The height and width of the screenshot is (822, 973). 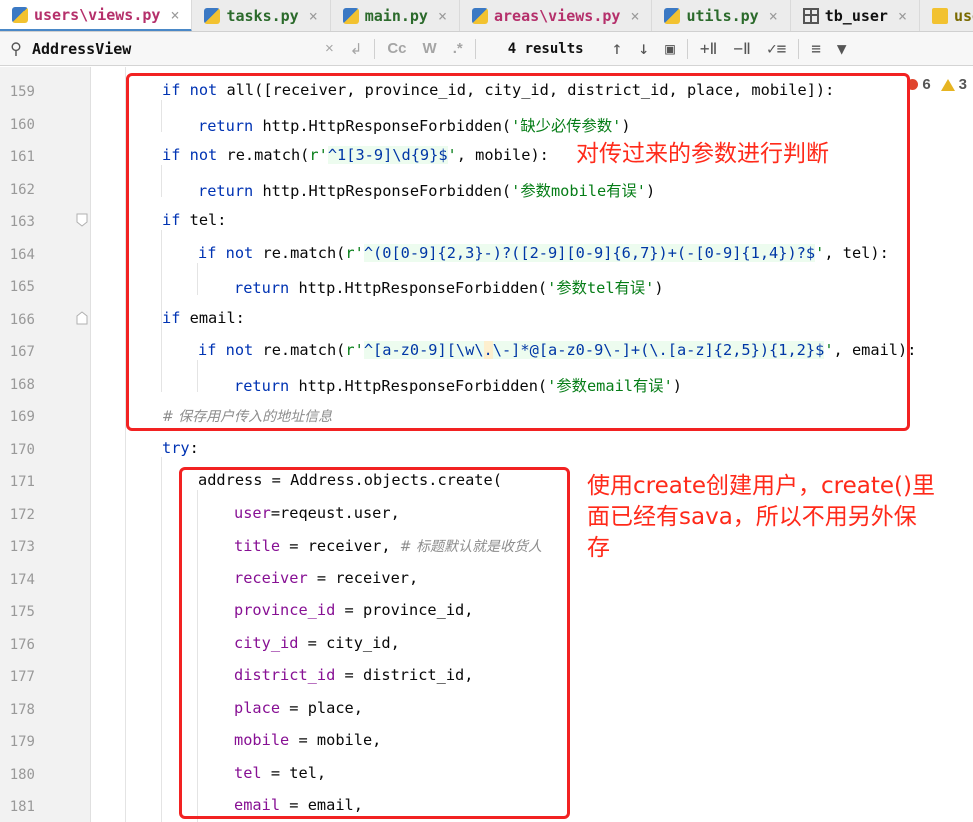 What do you see at coordinates (22, 807) in the screenshot?
I see `line-number: 181` at bounding box center [22, 807].